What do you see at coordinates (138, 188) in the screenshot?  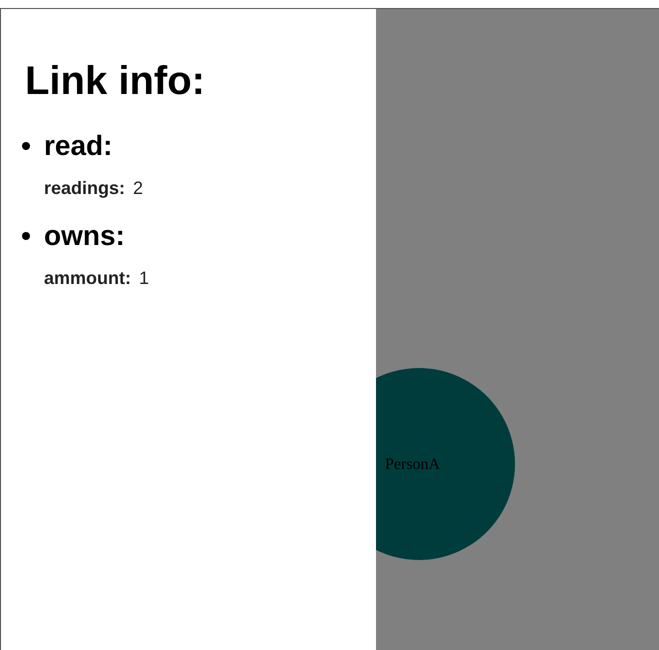 I see `field-value: 2` at bounding box center [138, 188].